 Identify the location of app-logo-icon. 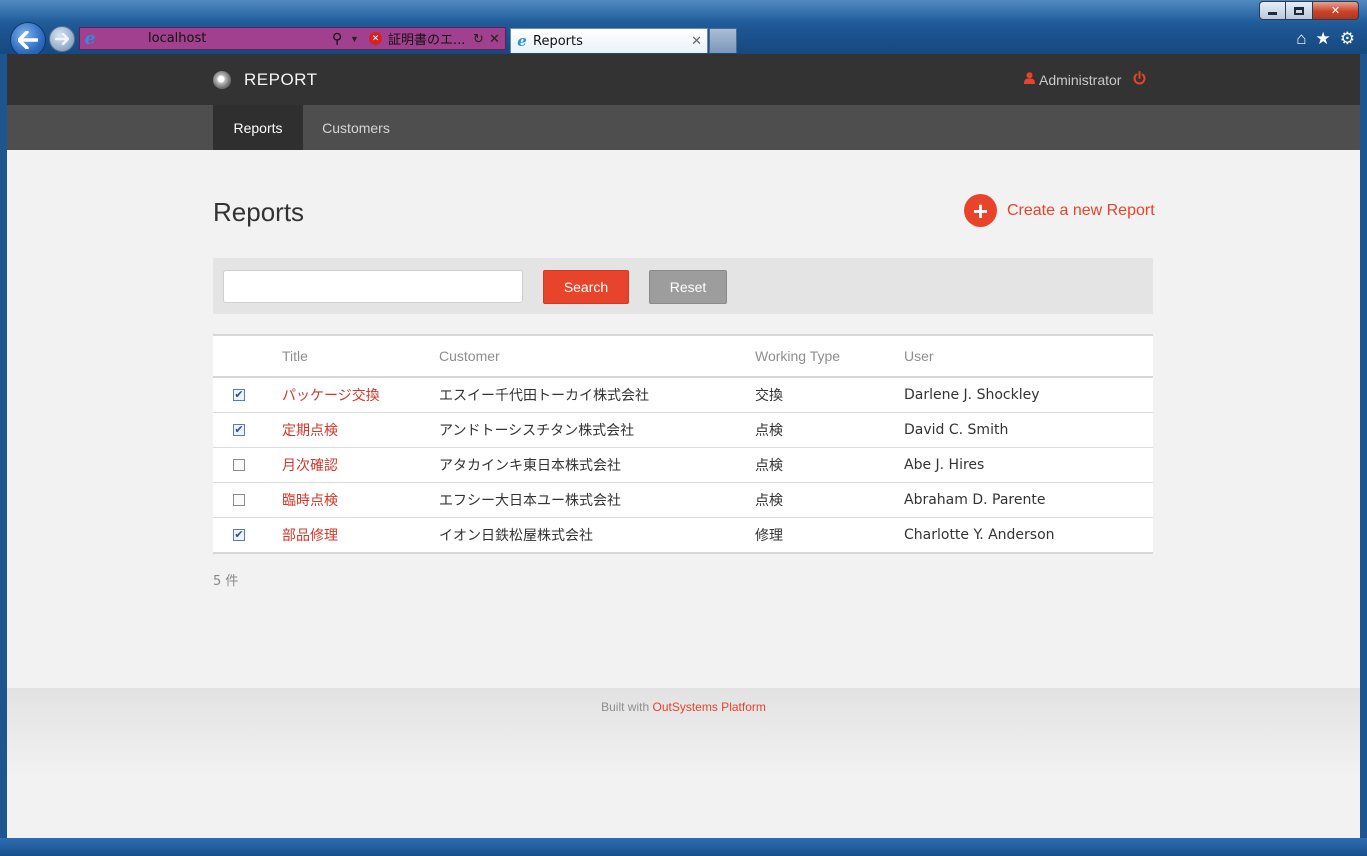
(222, 79).